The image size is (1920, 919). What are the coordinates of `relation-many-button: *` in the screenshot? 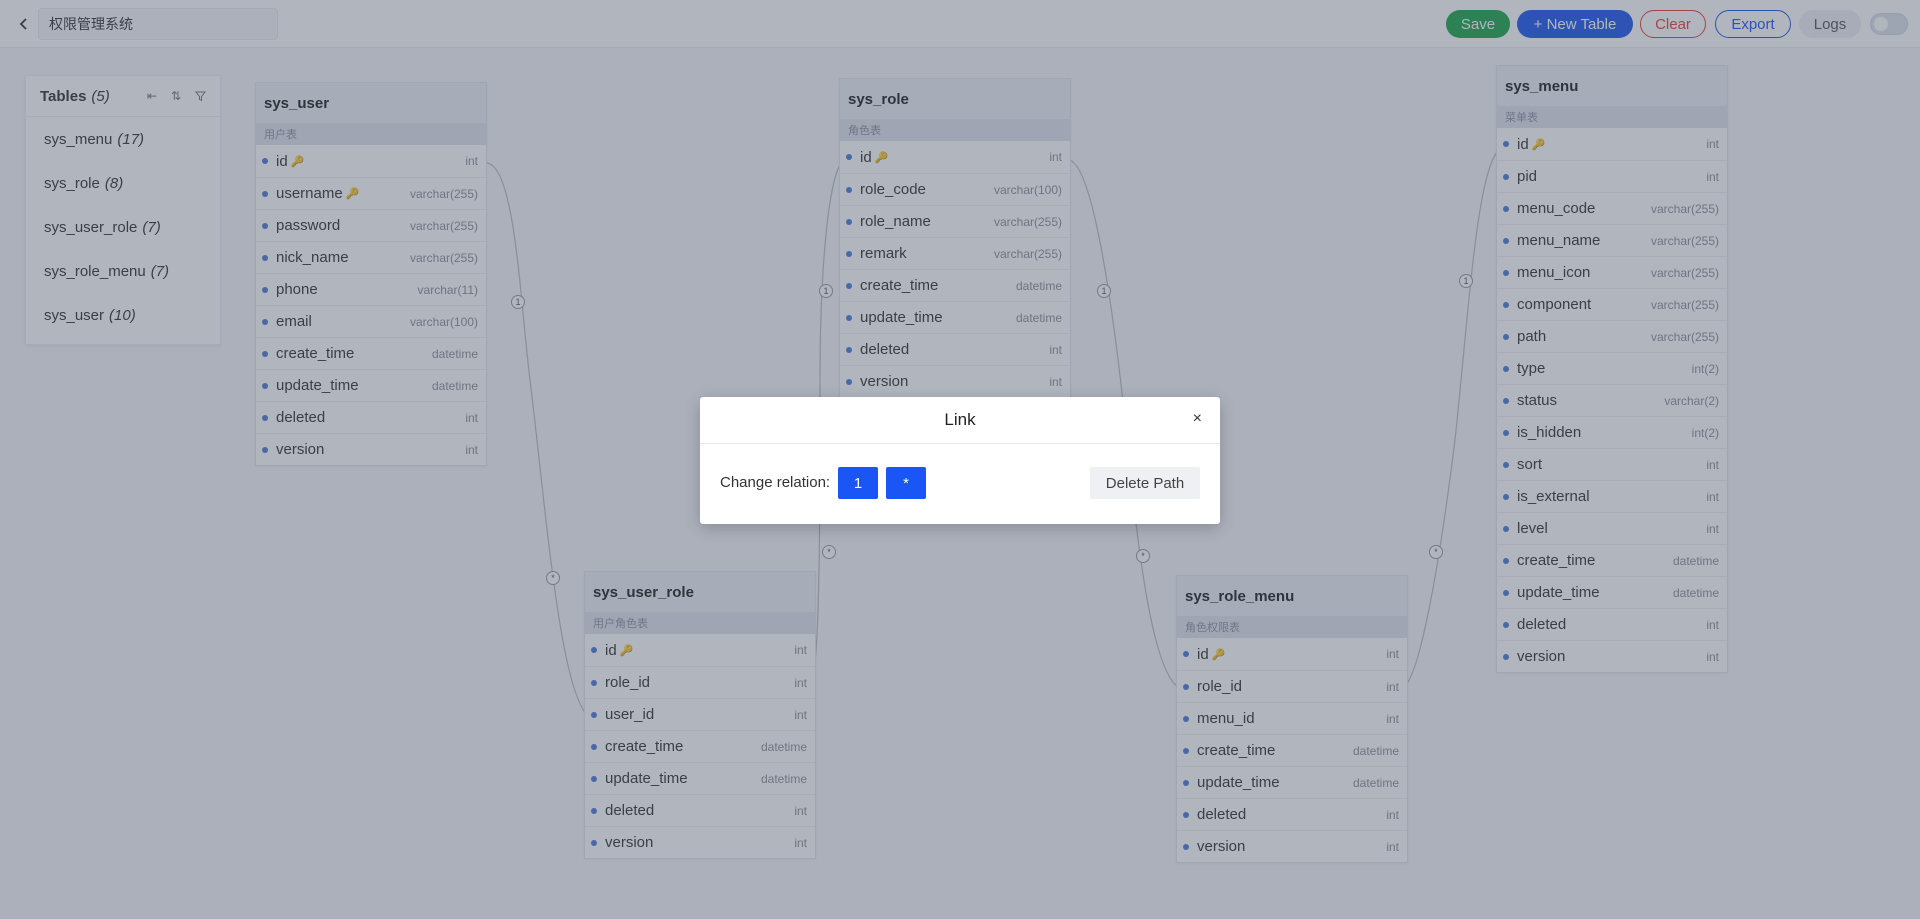 It's located at (906, 483).